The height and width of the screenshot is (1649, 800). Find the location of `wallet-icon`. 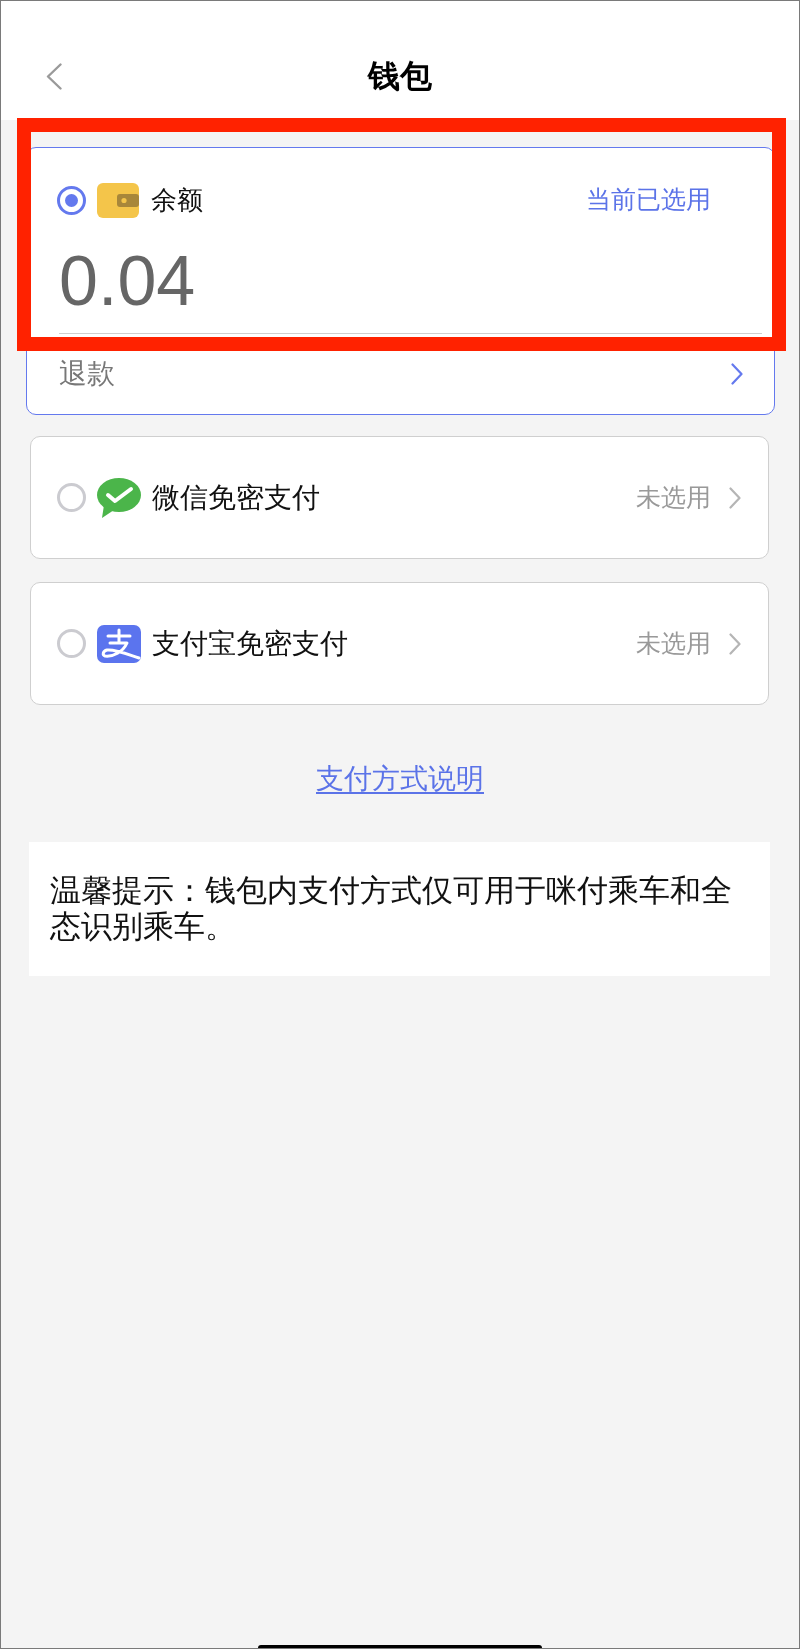

wallet-icon is located at coordinates (118, 200).